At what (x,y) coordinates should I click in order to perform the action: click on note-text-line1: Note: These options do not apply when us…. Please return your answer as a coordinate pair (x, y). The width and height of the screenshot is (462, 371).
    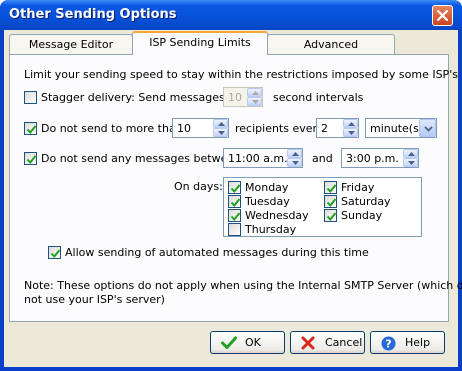
    Looking at the image, I should click on (243, 285).